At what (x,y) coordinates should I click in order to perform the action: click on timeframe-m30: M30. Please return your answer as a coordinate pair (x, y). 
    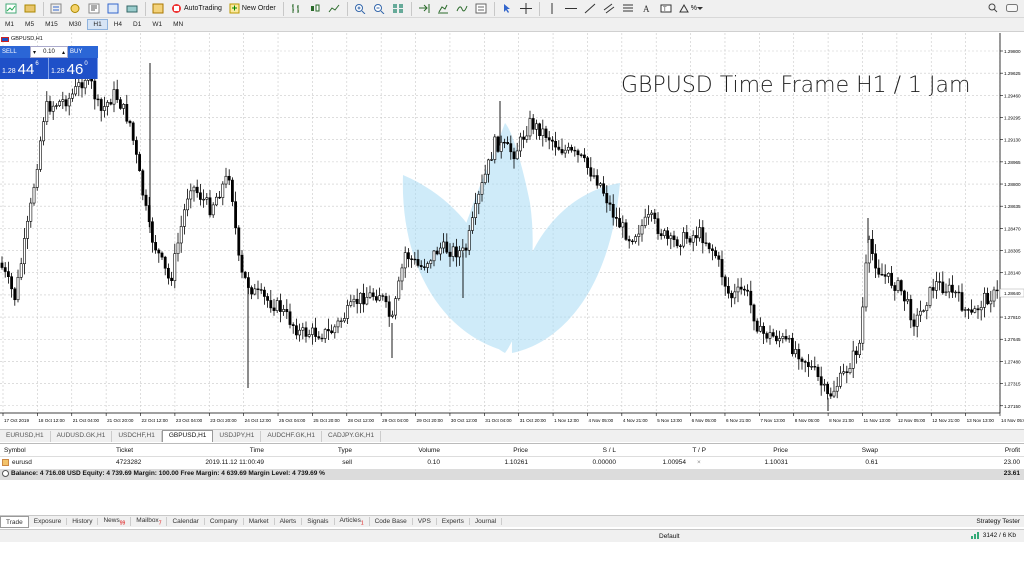
    Looking at the image, I should click on (75, 24).